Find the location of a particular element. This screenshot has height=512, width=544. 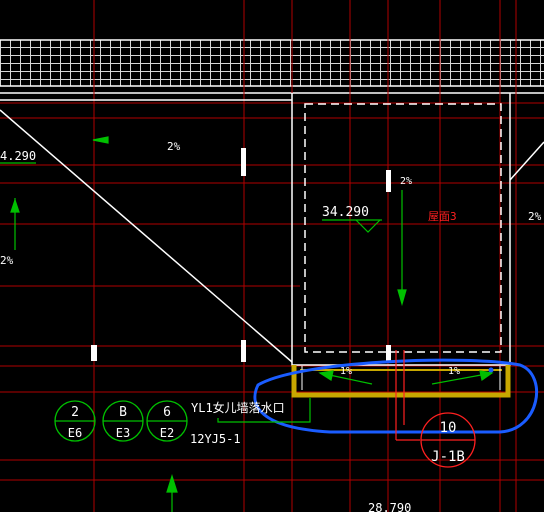

detail-number: 10 is located at coordinates (448, 428).